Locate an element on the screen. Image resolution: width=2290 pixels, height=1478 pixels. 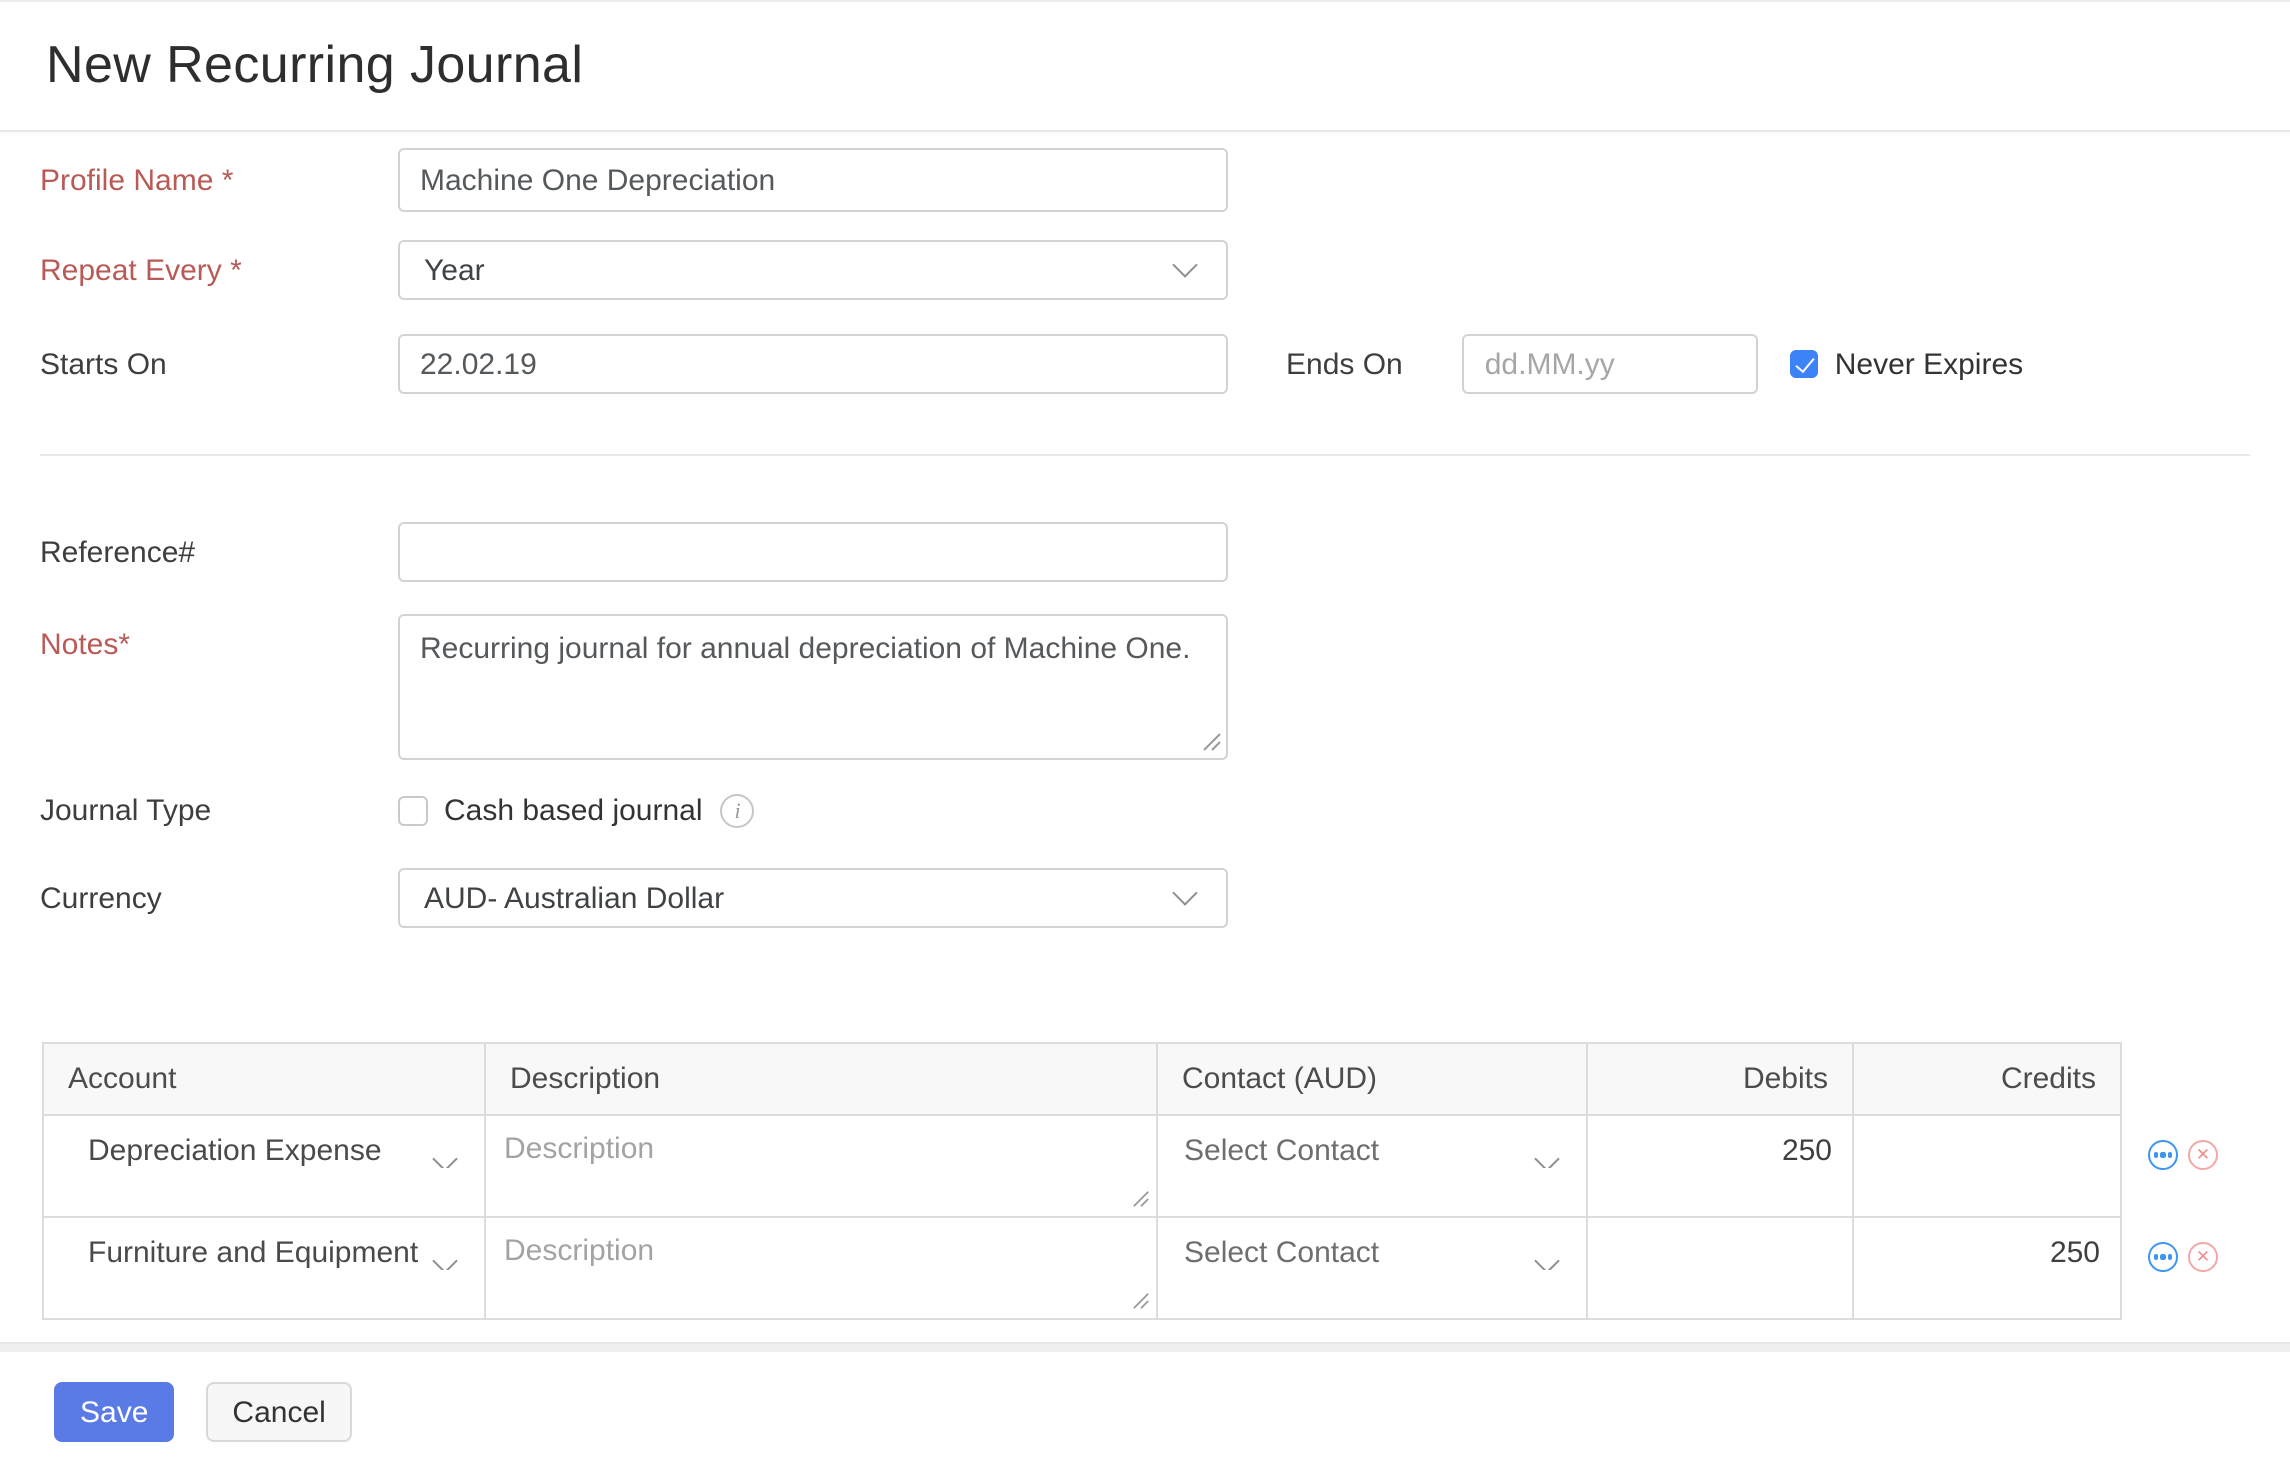
profile-name-input is located at coordinates (813, 180).